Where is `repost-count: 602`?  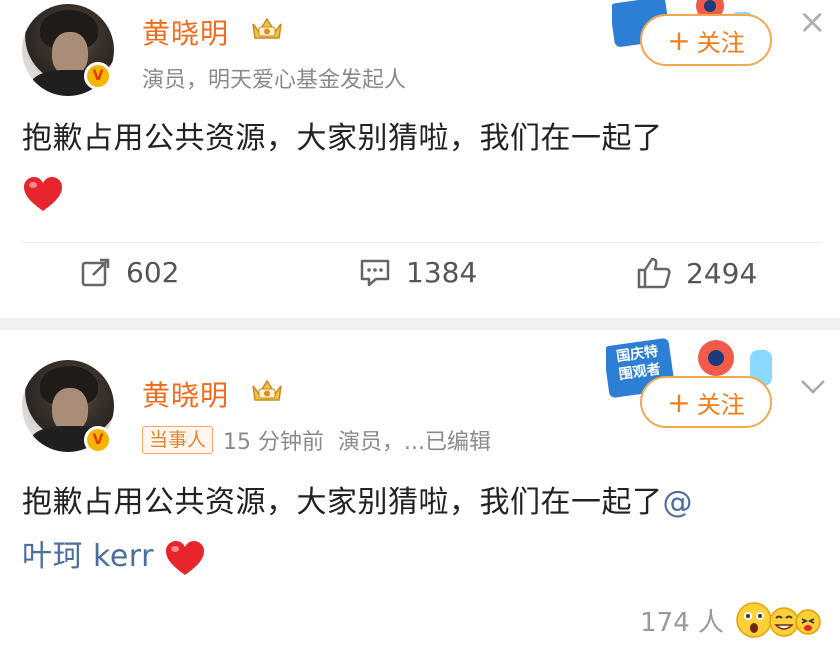 repost-count: 602 is located at coordinates (153, 272).